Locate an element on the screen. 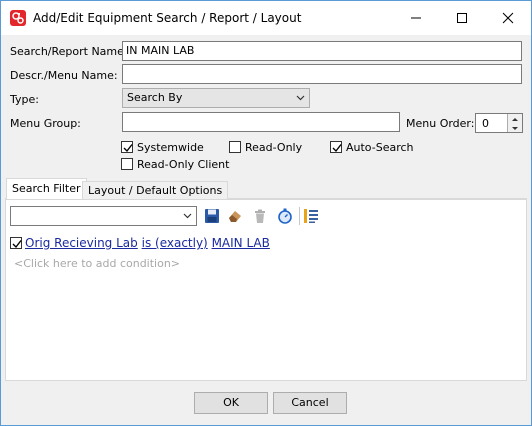  spinner-buttons is located at coordinates (514, 123).